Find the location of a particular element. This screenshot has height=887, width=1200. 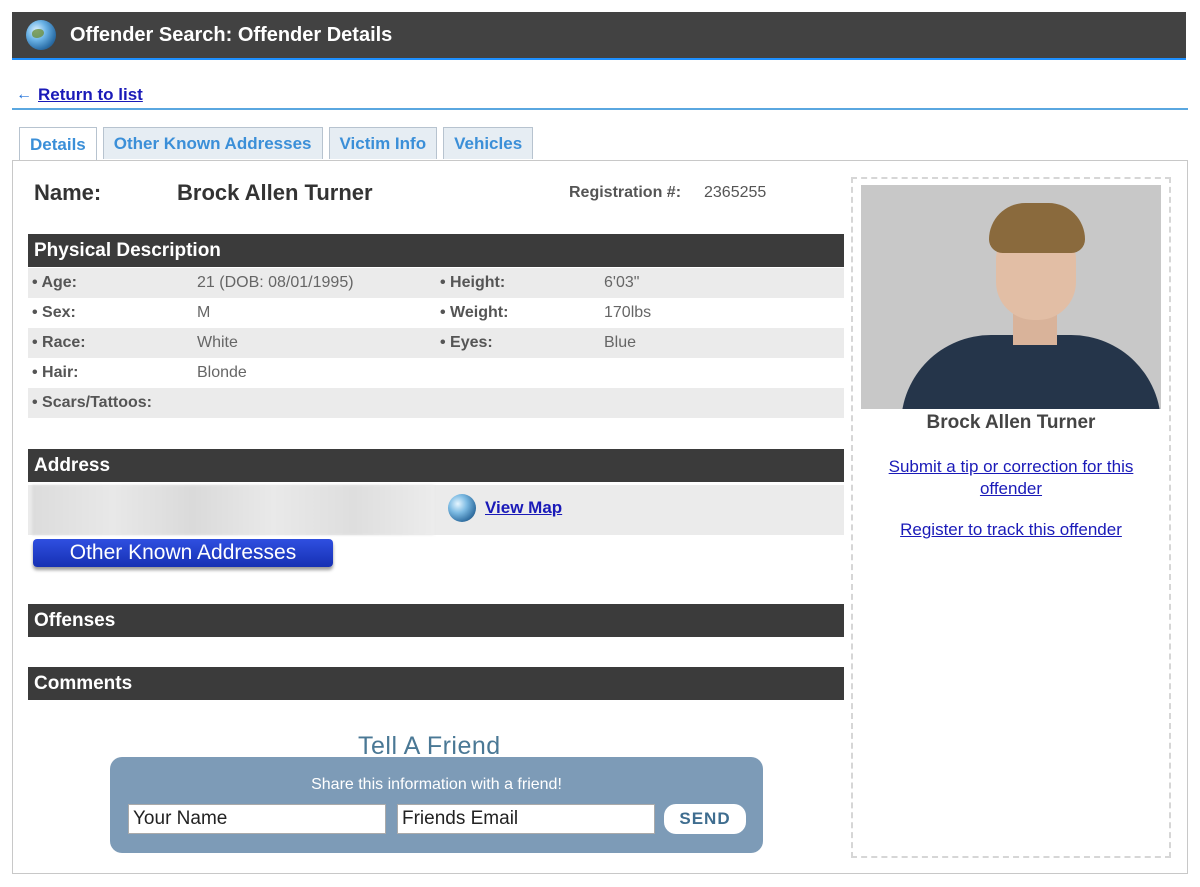

sex-label: • Sex: is located at coordinates (54, 312).